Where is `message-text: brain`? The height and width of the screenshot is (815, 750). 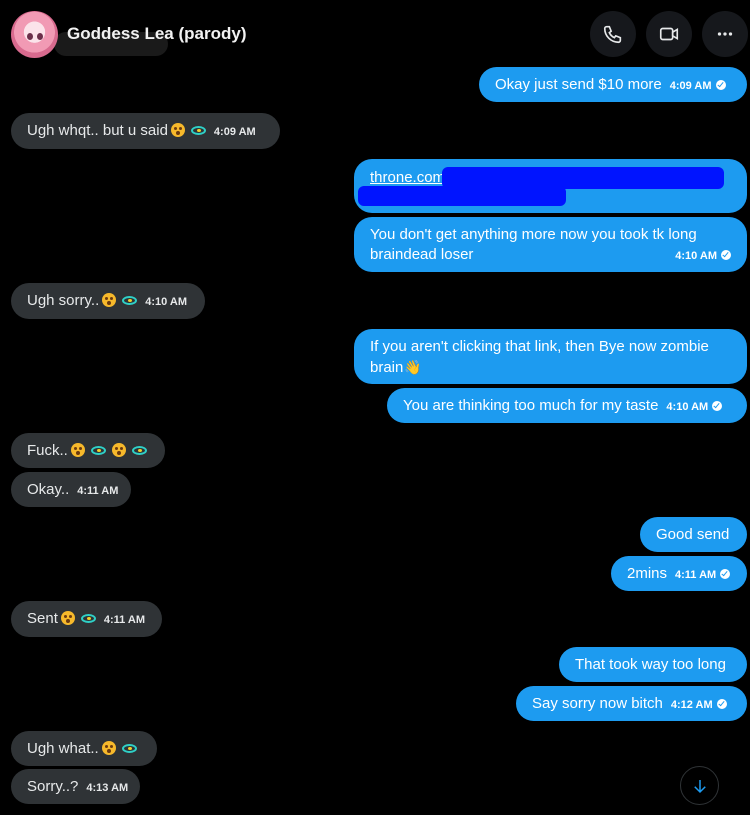 message-text: brain is located at coordinates (387, 367).